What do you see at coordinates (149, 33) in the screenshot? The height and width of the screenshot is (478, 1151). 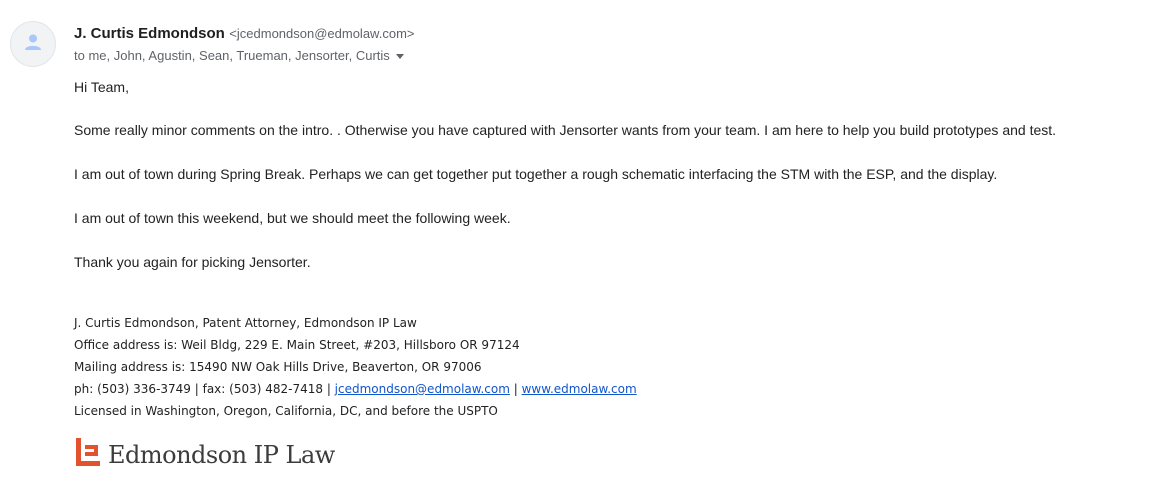 I see `sender-name: J. Curtis Edmondson` at bounding box center [149, 33].